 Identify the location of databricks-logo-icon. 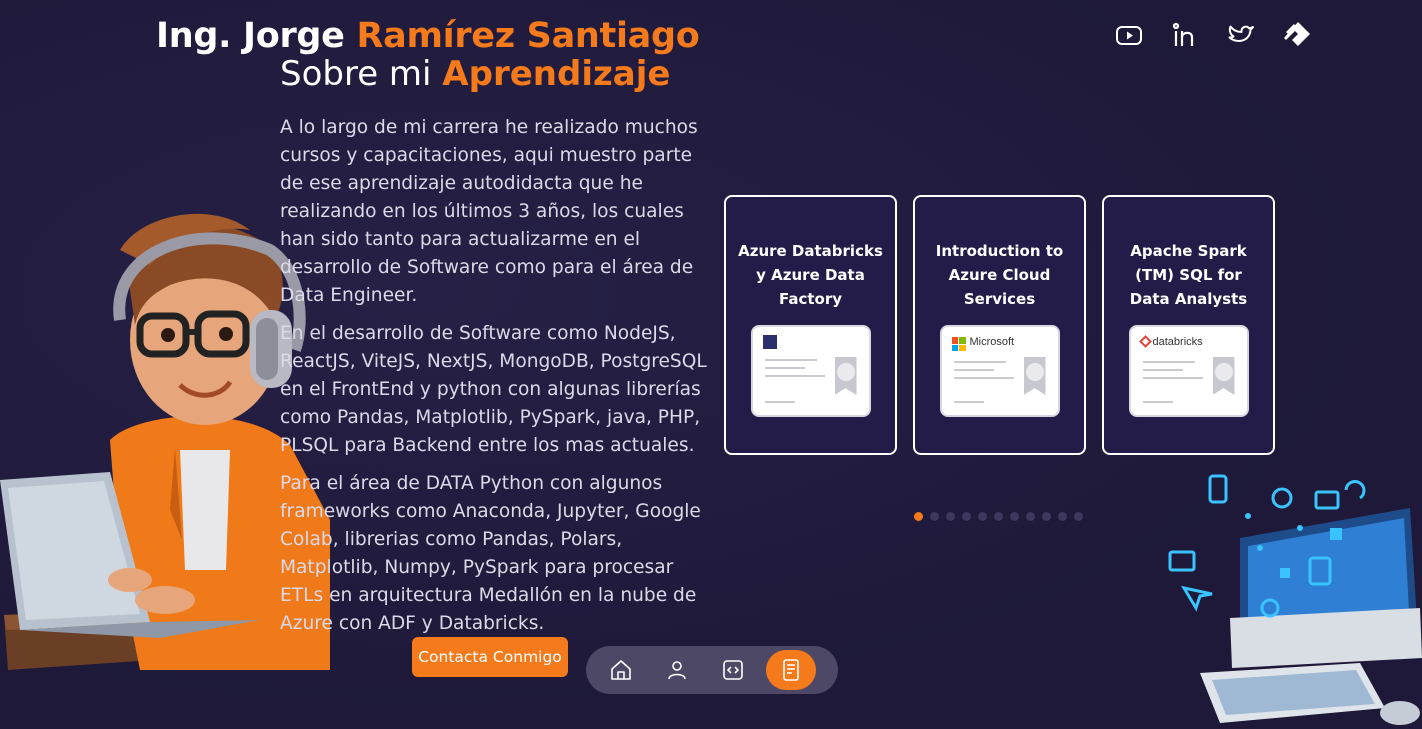
(1145, 341).